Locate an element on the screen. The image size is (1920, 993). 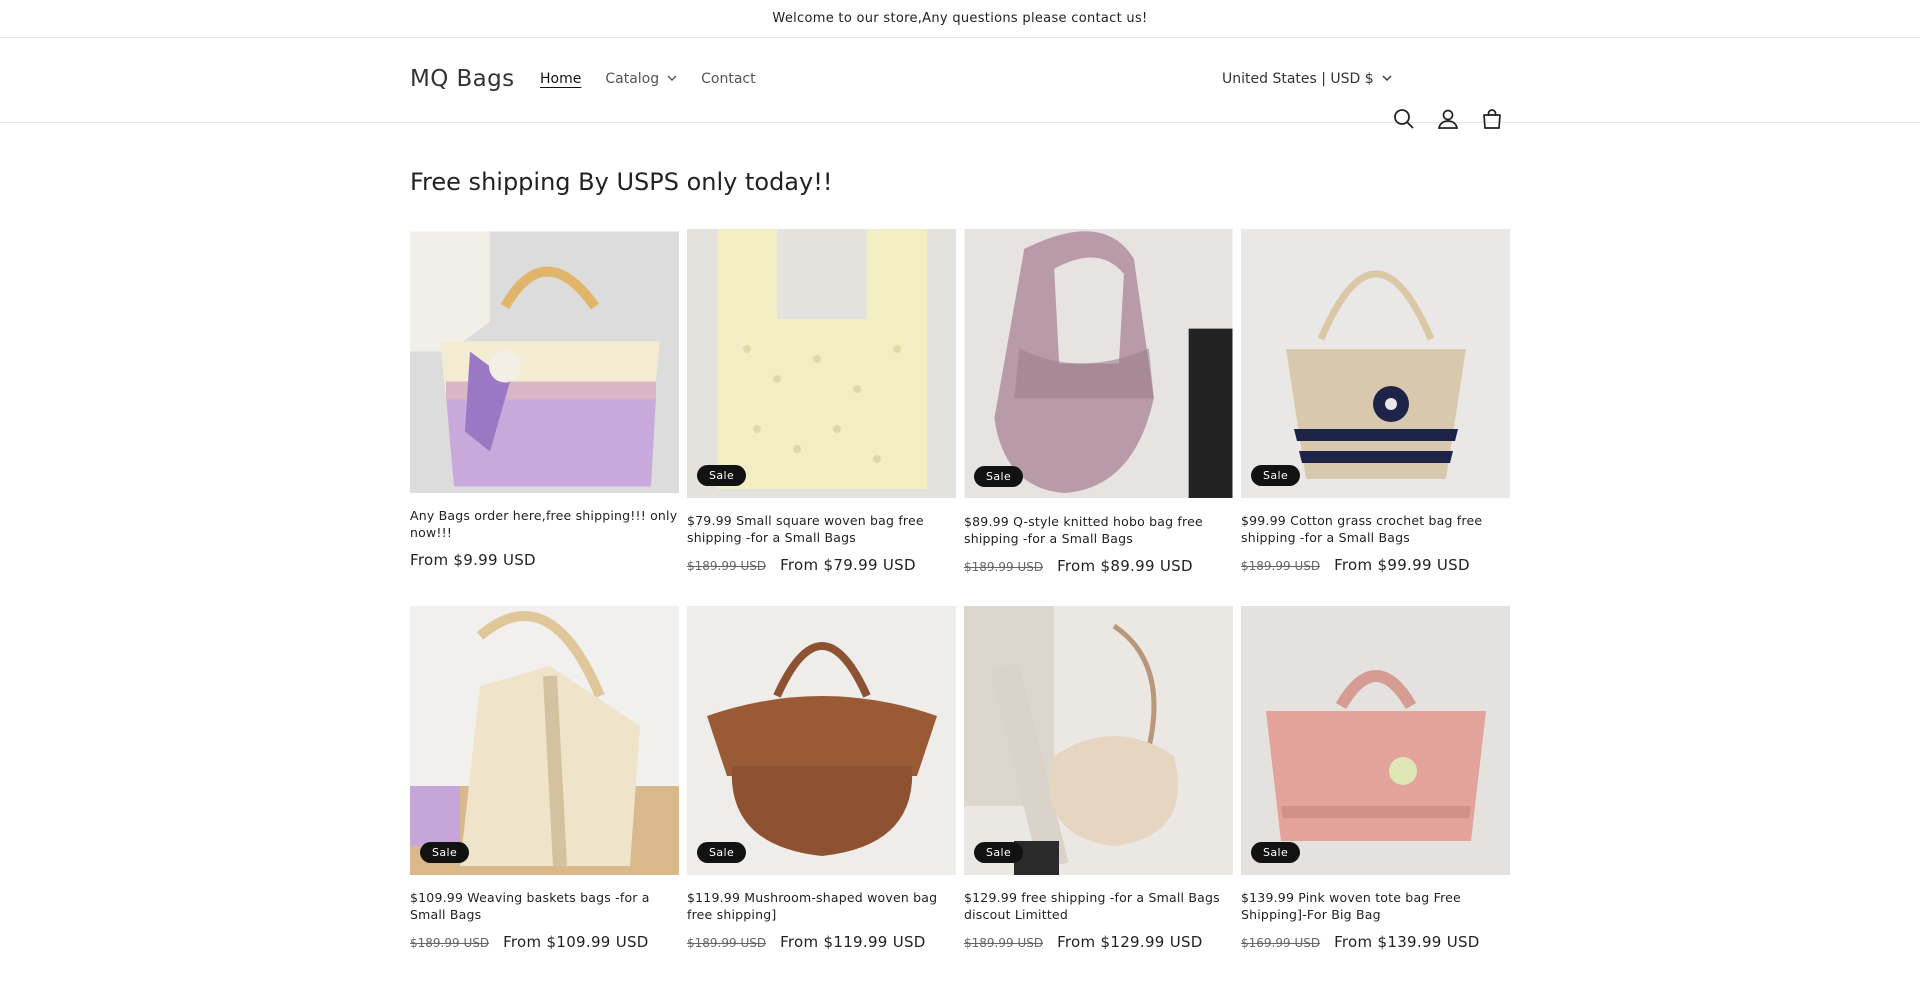
country-selector: United States | USD $ is located at coordinates (1307, 79).